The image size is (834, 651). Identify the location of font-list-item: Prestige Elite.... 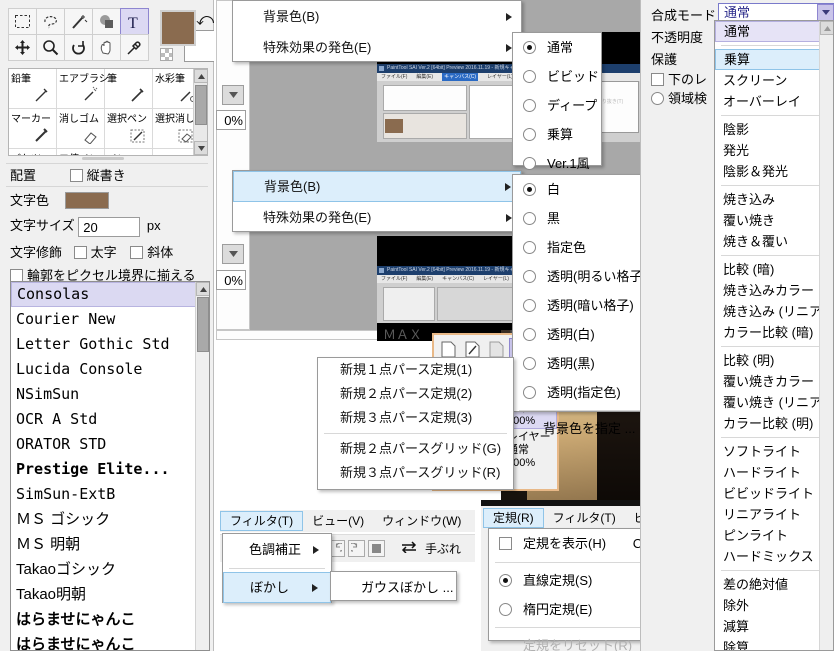
(110, 469).